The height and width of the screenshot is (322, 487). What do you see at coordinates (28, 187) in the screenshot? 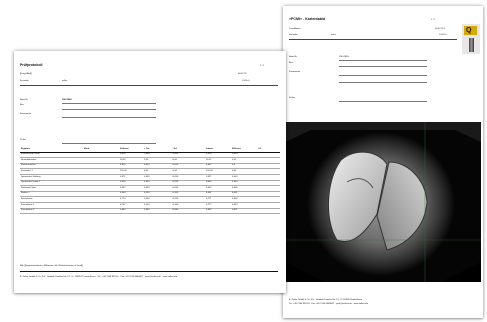
I see `table-cell: Keilwinkel Stirn` at bounding box center [28, 187].